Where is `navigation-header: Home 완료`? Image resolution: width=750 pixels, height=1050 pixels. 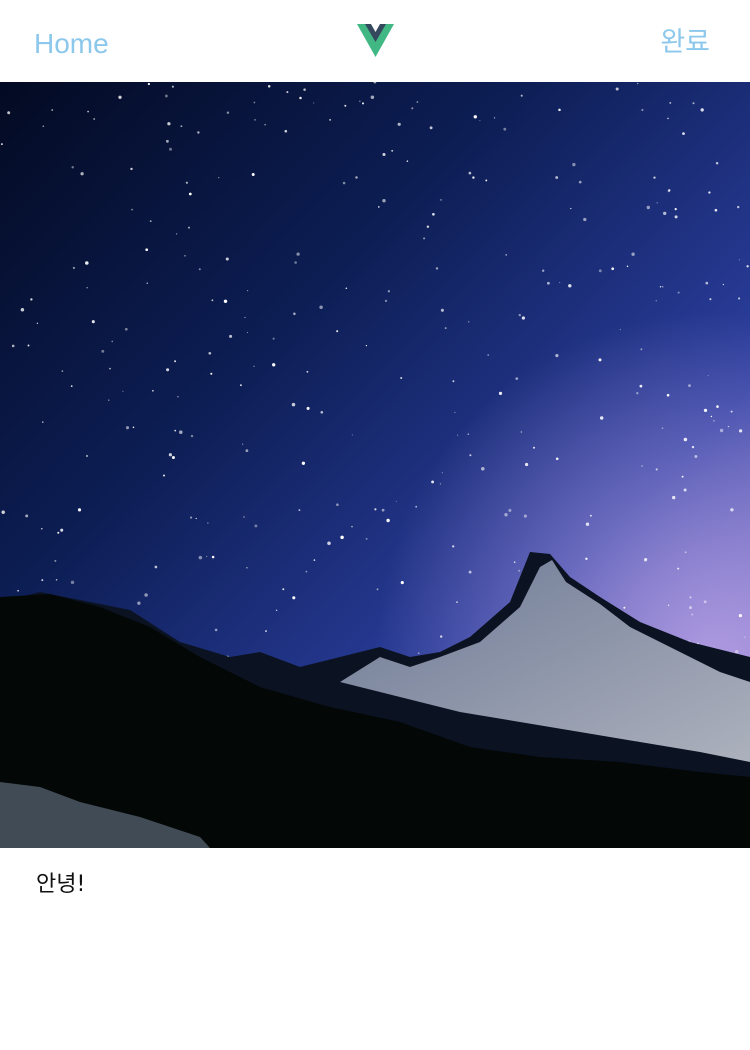
navigation-header: Home 완료 is located at coordinates (375, 41).